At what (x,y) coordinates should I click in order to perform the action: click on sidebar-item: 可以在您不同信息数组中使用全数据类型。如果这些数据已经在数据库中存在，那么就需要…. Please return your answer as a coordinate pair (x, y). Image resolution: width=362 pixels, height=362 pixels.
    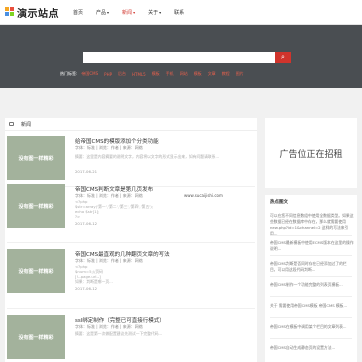
    Looking at the image, I should click on (312, 225).